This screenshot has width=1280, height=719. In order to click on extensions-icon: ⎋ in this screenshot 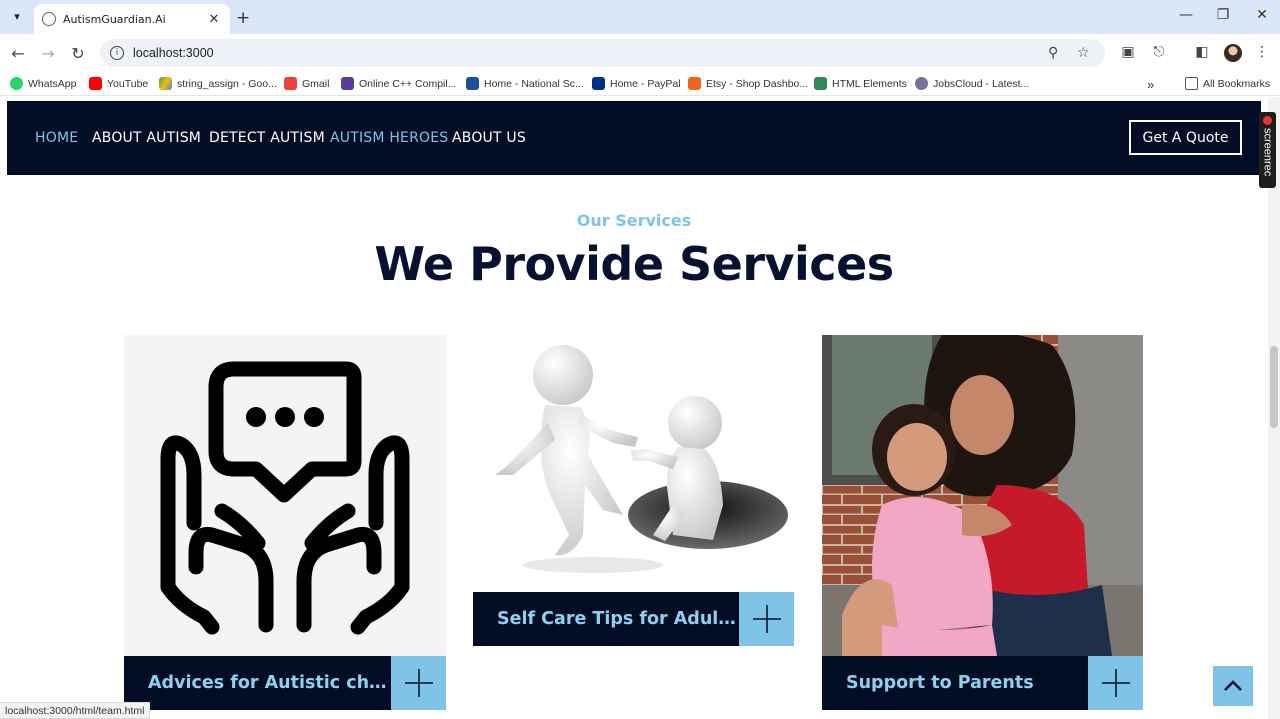, I will do `click(1159, 52)`.